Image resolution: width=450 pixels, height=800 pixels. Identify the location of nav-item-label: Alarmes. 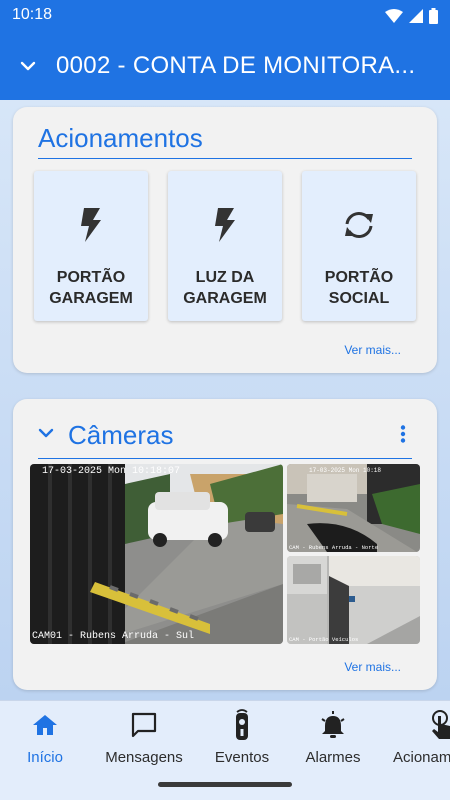
(333, 757).